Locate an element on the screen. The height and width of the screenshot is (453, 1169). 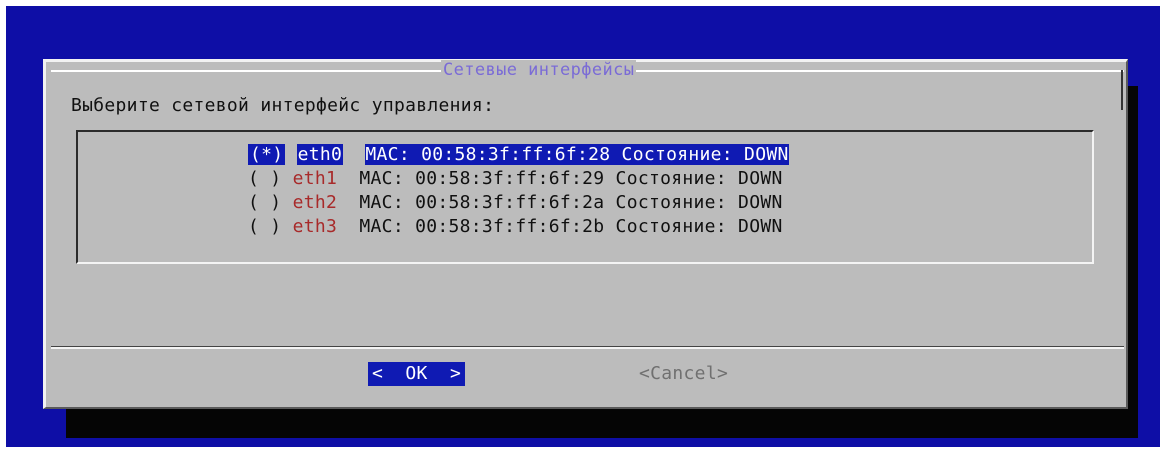
interface-description: MAC: 00:58:3f:ff:6f:2b Состояние: DOWN is located at coordinates (571, 226).